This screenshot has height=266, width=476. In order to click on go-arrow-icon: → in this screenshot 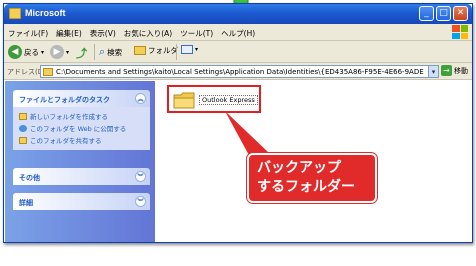, I will do `click(446, 70)`.